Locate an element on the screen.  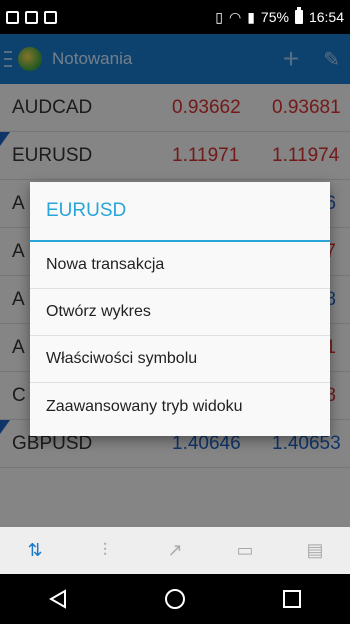
news-icon: ▤ is located at coordinates (315, 550).